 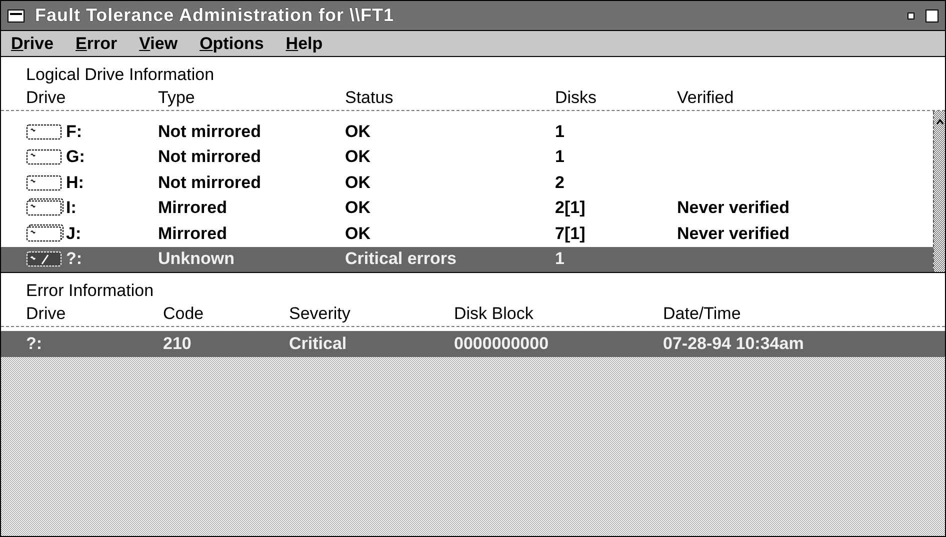 What do you see at coordinates (215, 15) in the screenshot?
I see `window-title: Fault Tolerance Administration for \\FT1` at bounding box center [215, 15].